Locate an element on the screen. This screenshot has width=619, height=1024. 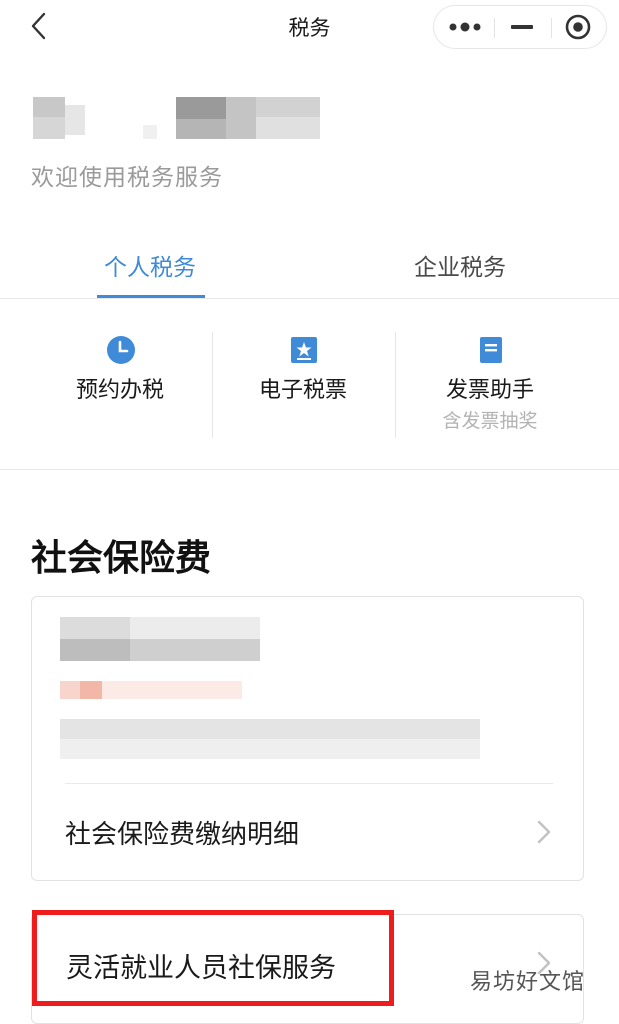
ticket-star-icon is located at coordinates (304, 350).